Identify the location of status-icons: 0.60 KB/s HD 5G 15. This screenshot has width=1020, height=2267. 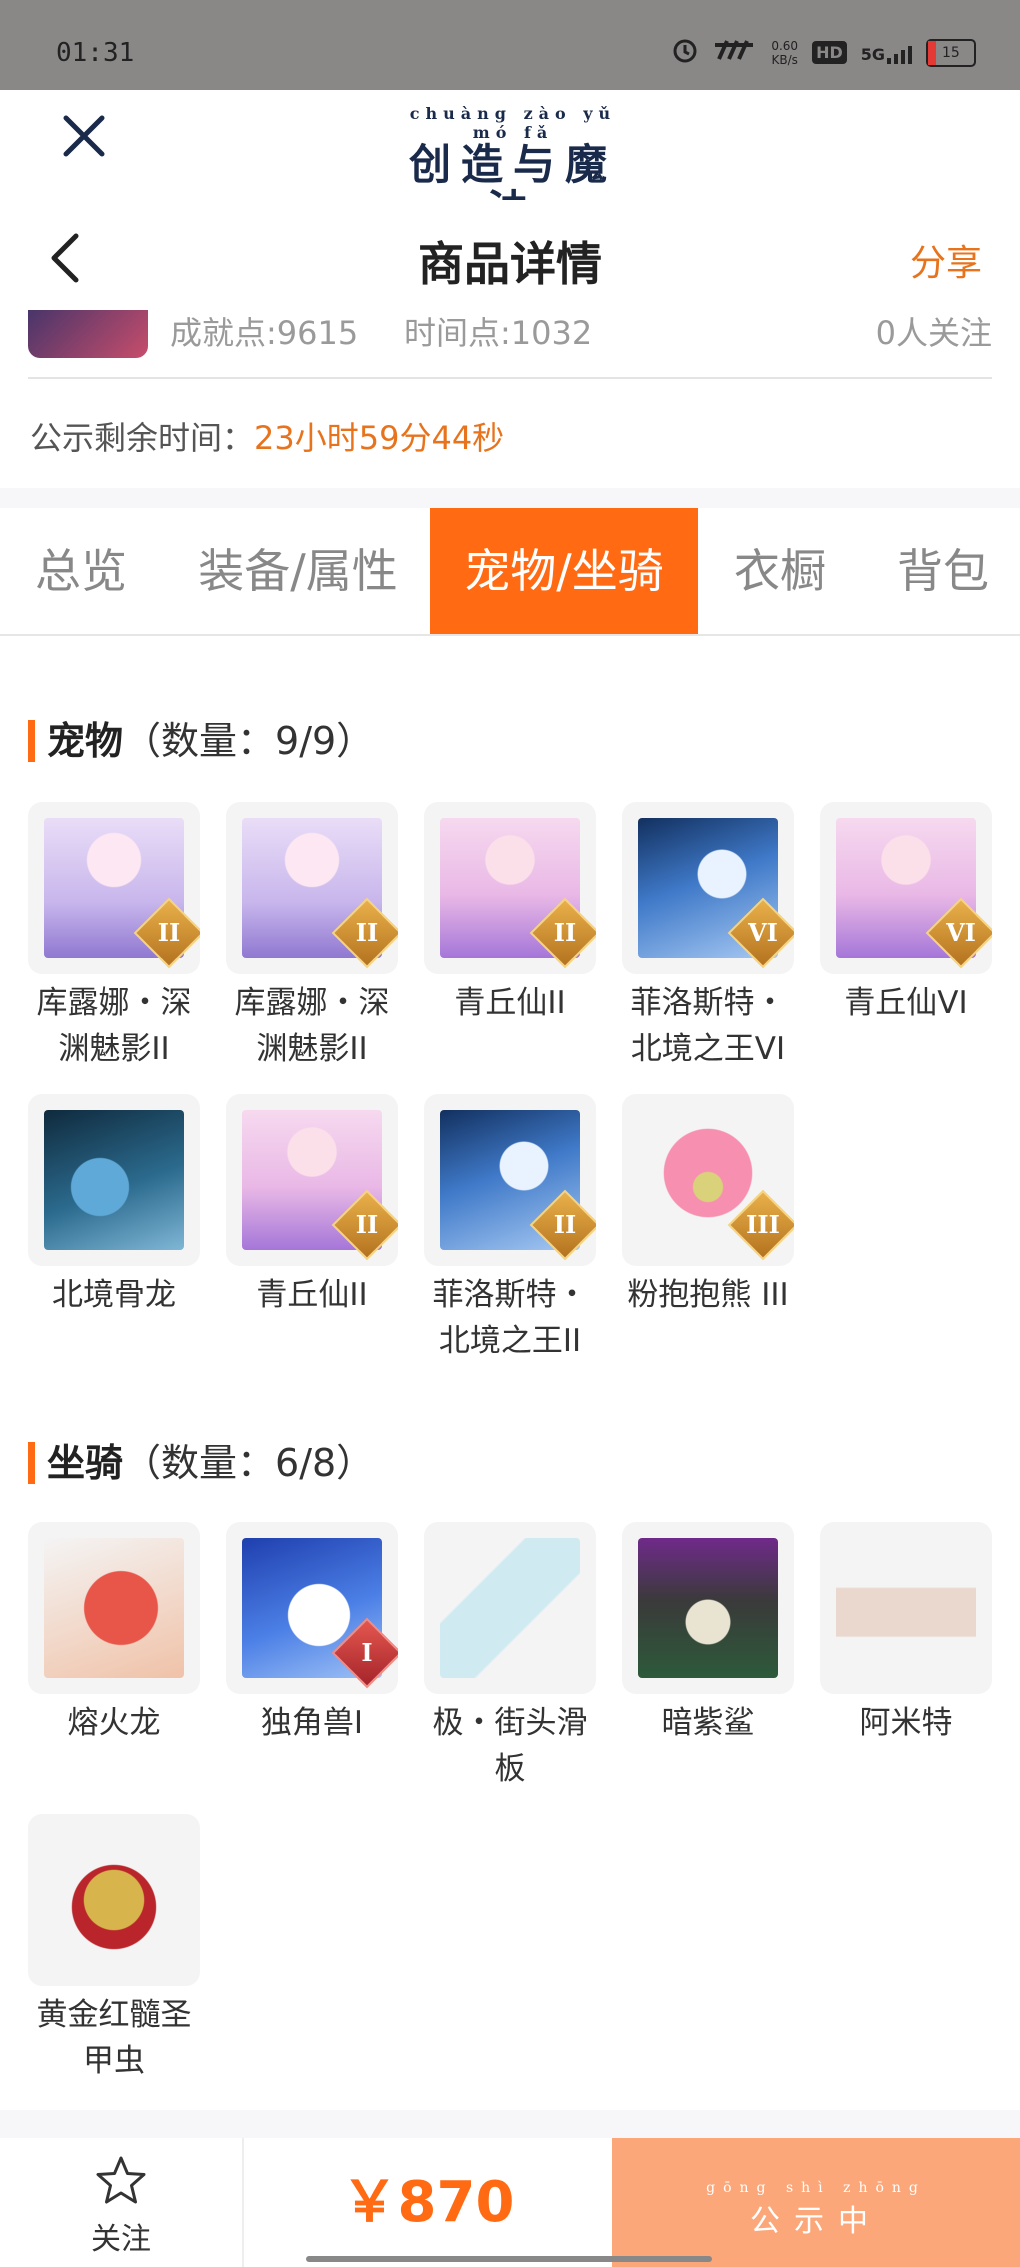
(823, 52).